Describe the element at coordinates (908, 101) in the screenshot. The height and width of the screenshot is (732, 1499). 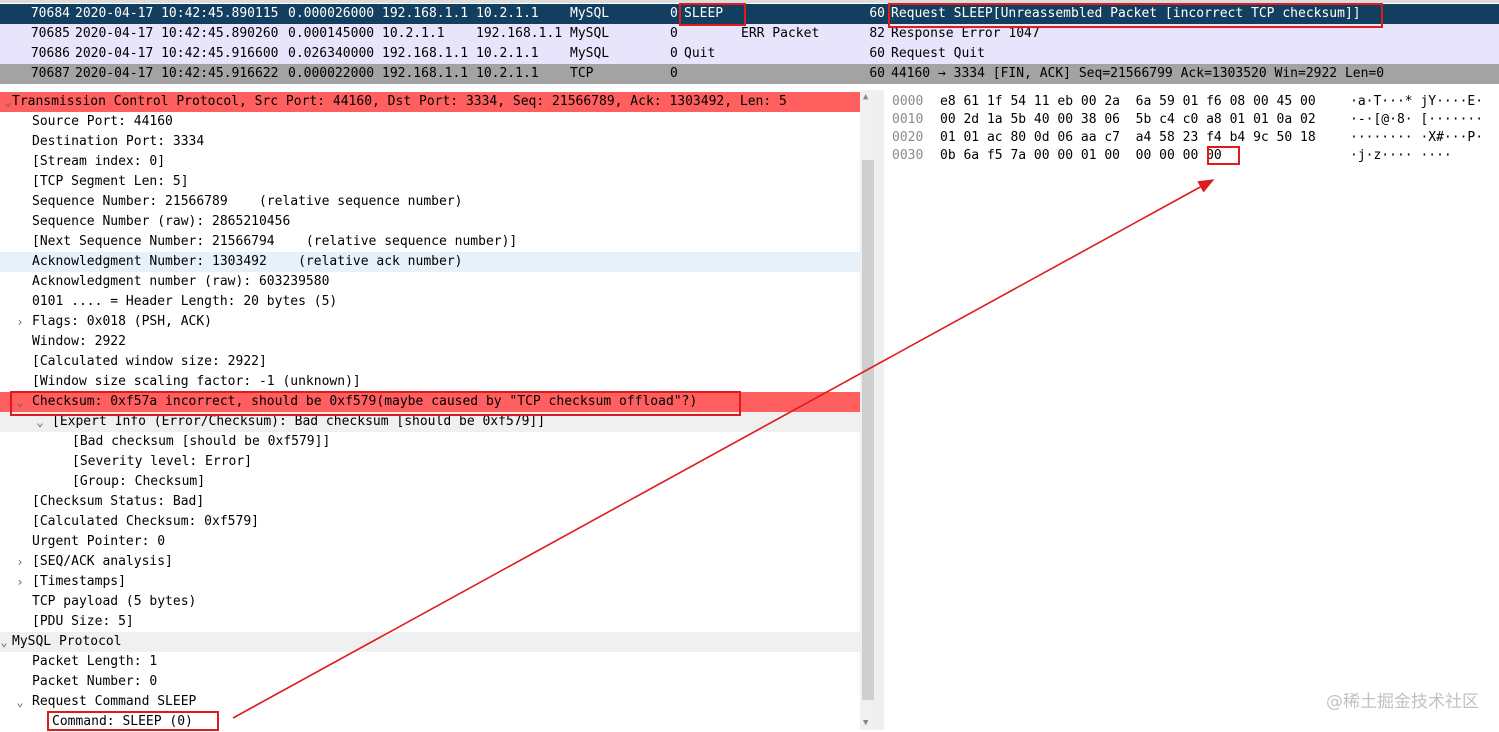
I see `hex-offset: 0000` at that location.